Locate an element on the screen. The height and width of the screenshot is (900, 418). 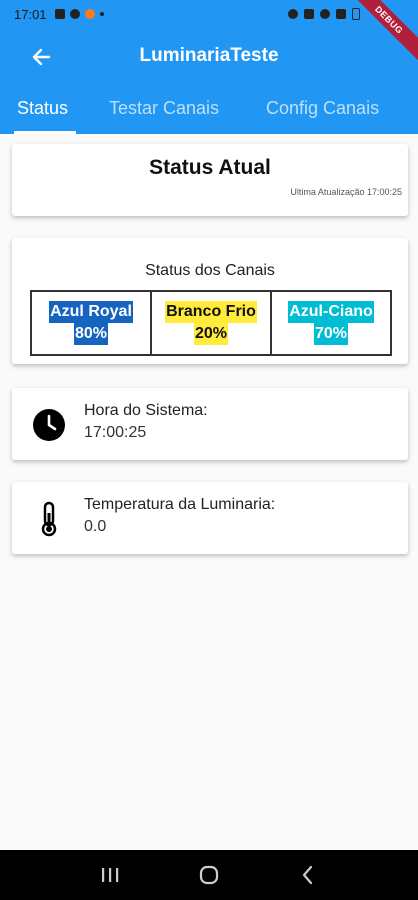
tab-bar: Status Testar Canais Config Canais is located at coordinates (209, 112).